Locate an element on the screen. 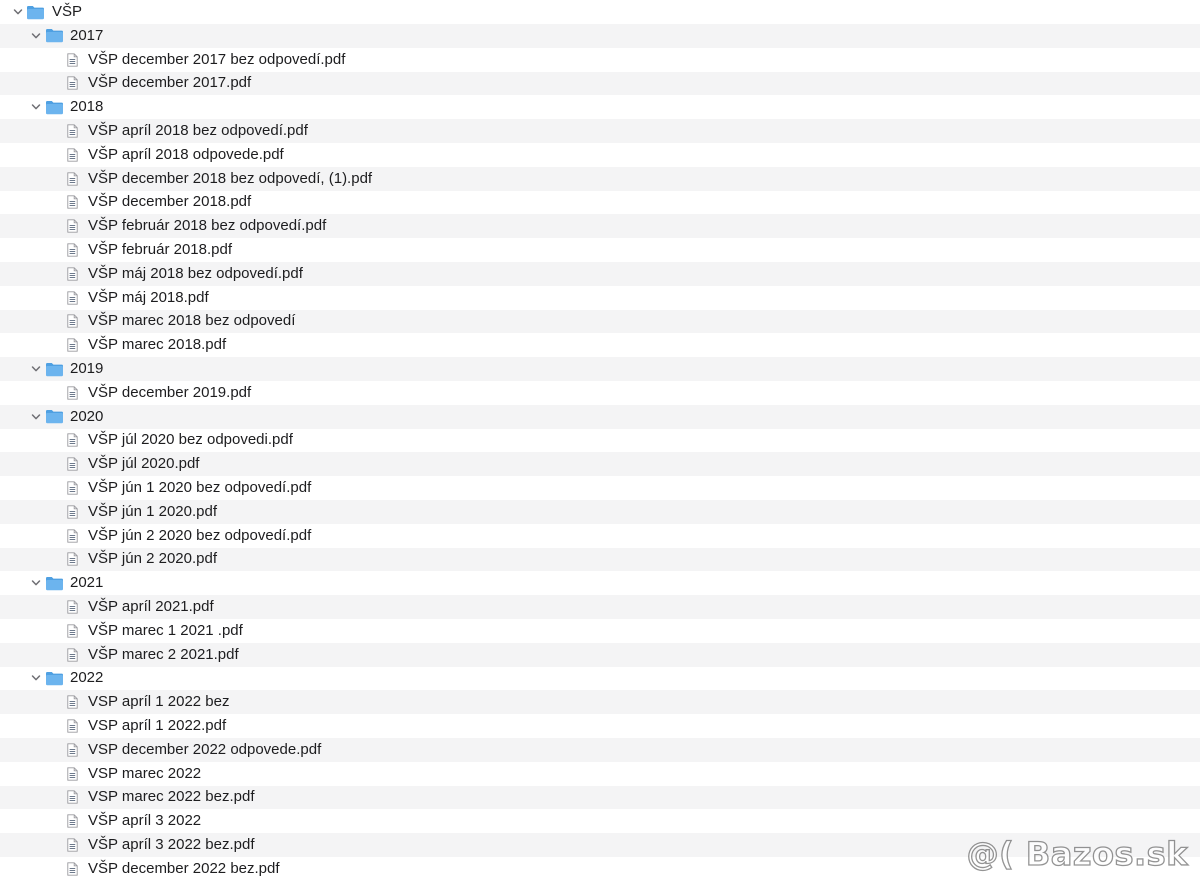 The width and height of the screenshot is (1200, 885). file-row: VSP marec 2022 bez.pdf is located at coordinates (600, 797).